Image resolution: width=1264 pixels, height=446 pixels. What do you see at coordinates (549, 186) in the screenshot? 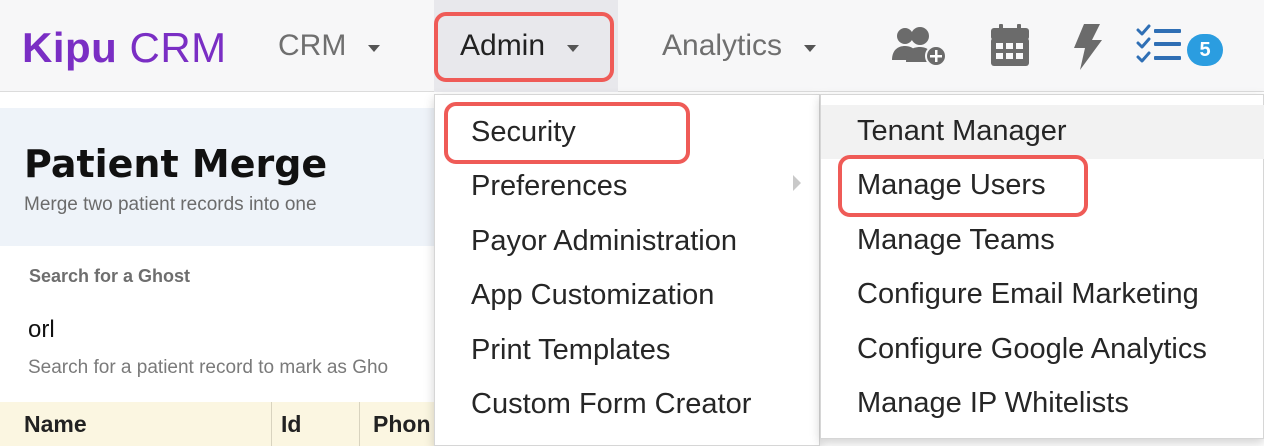
I see `menu-item-preferences: Preferences` at bounding box center [549, 186].